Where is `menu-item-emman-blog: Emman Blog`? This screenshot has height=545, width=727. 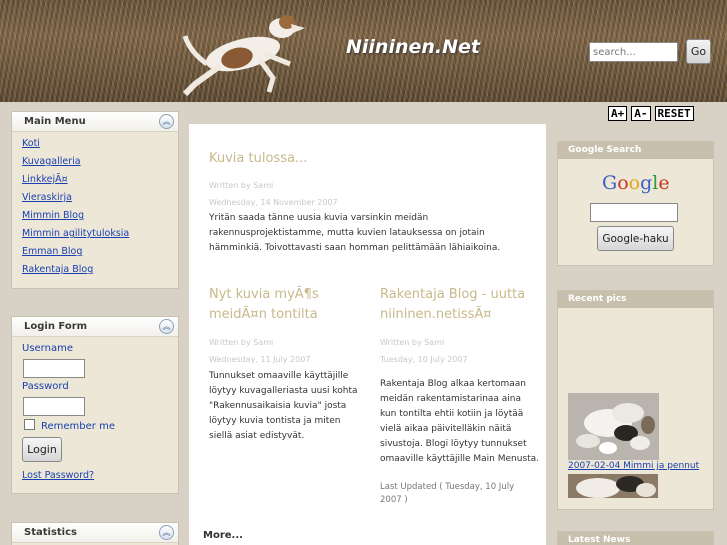 menu-item-emman-blog: Emman Blog is located at coordinates (52, 251).